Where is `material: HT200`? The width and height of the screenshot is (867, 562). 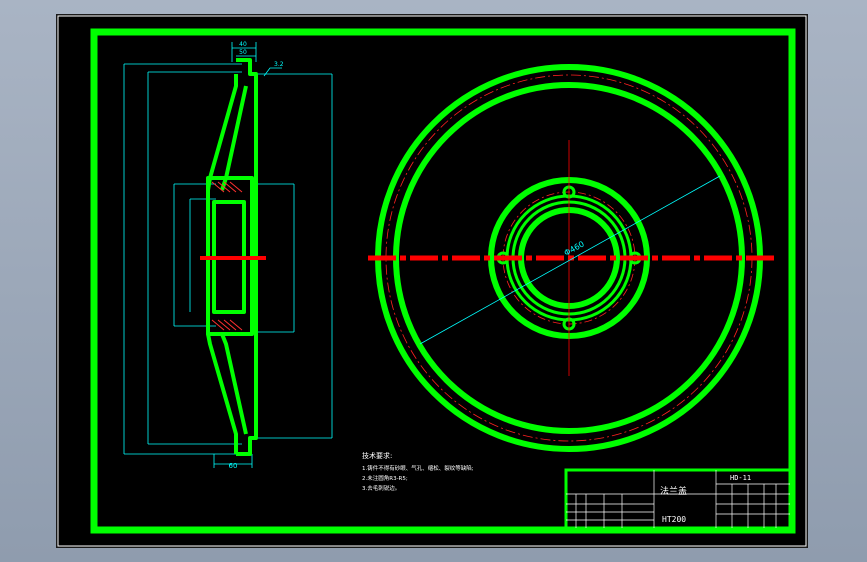 material: HT200 is located at coordinates (674, 519).